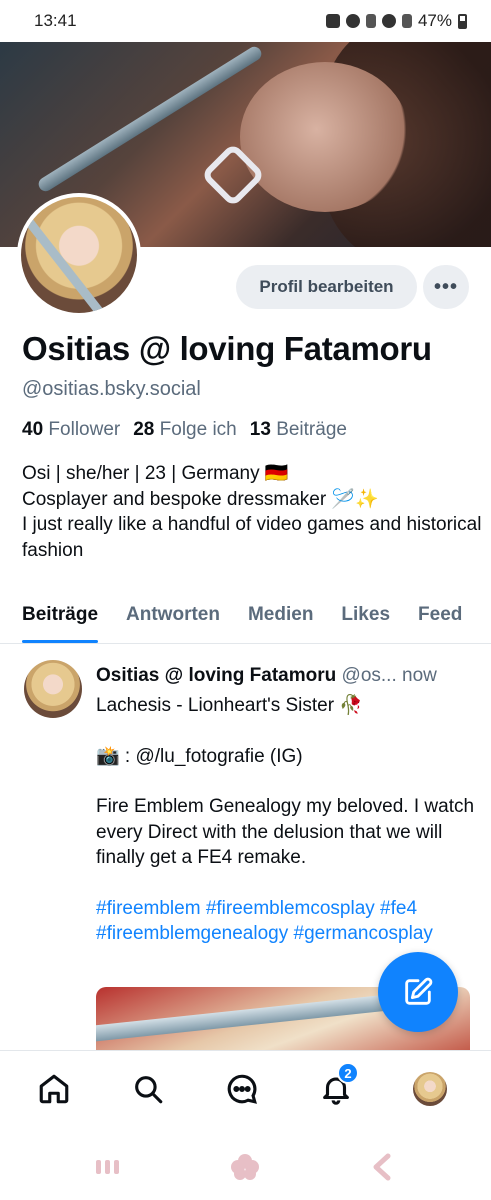 The image size is (491, 1200). I want to click on post-header: Ositias @ loving Fatamoru @os... now, so click(286, 676).